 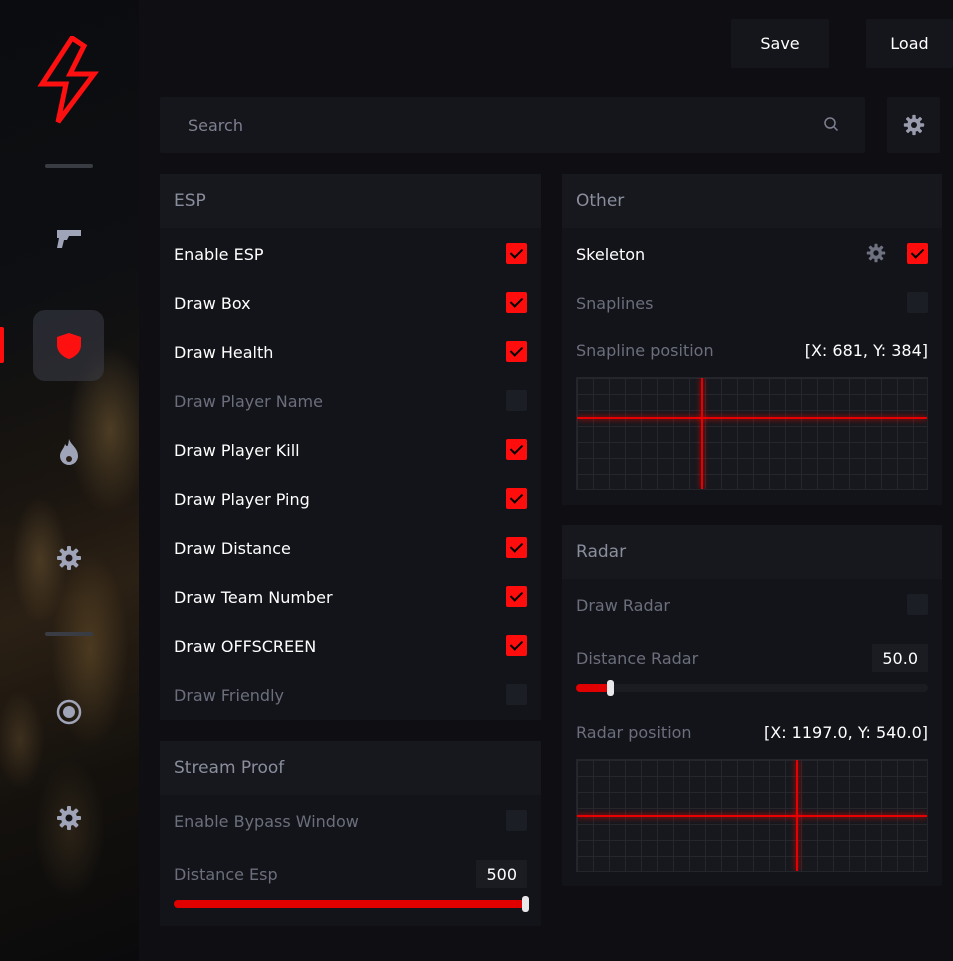 What do you see at coordinates (634, 732) in the screenshot?
I see `radar-position-label: Radar position` at bounding box center [634, 732].